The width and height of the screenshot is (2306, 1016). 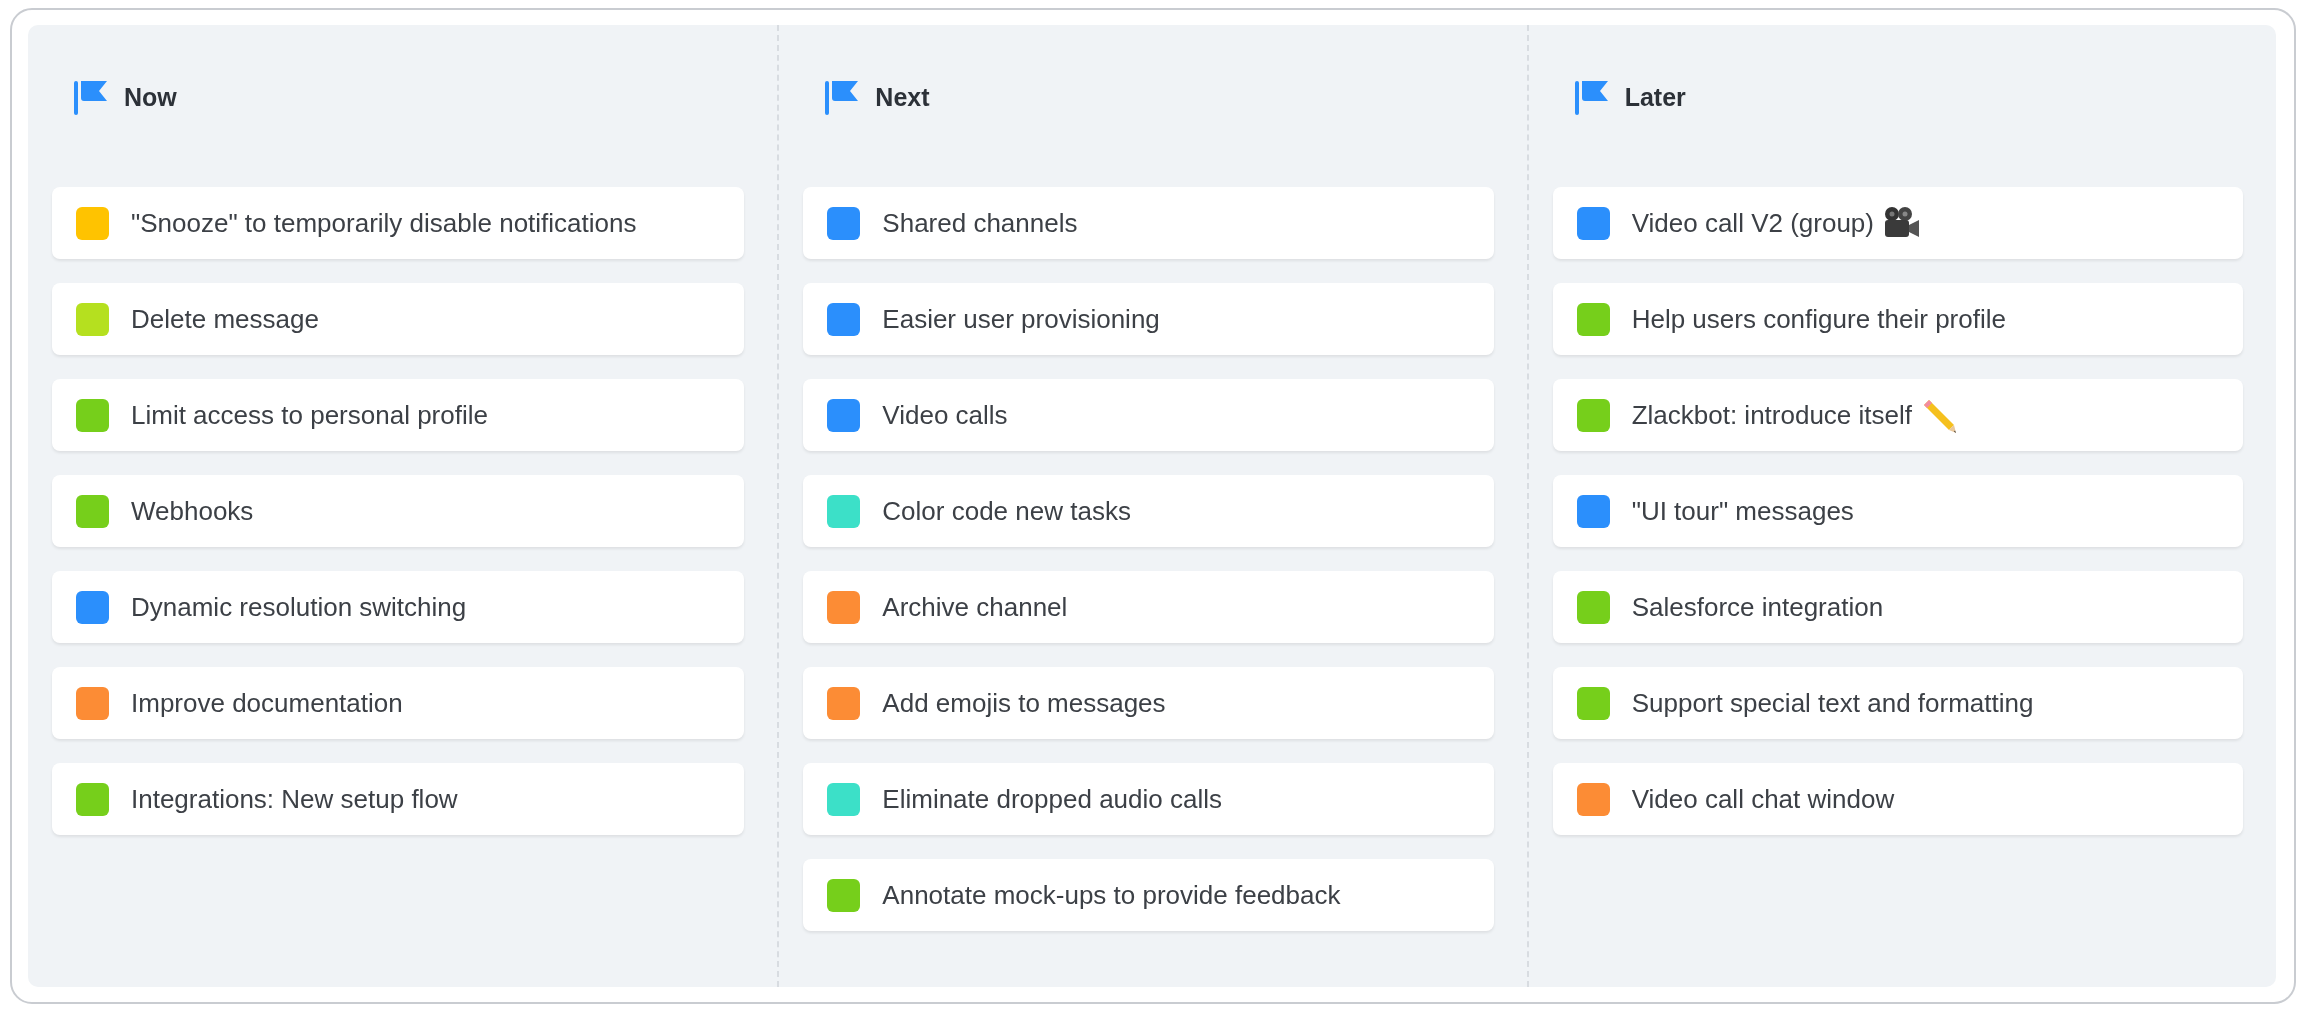 What do you see at coordinates (945, 415) in the screenshot?
I see `task-title: Video calls` at bounding box center [945, 415].